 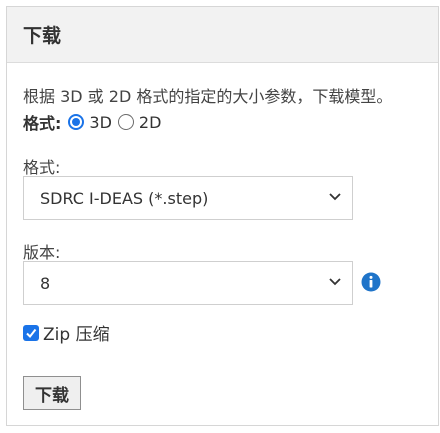 I want to click on format-type-row: 格式: 3D 2D, so click(x=95, y=122).